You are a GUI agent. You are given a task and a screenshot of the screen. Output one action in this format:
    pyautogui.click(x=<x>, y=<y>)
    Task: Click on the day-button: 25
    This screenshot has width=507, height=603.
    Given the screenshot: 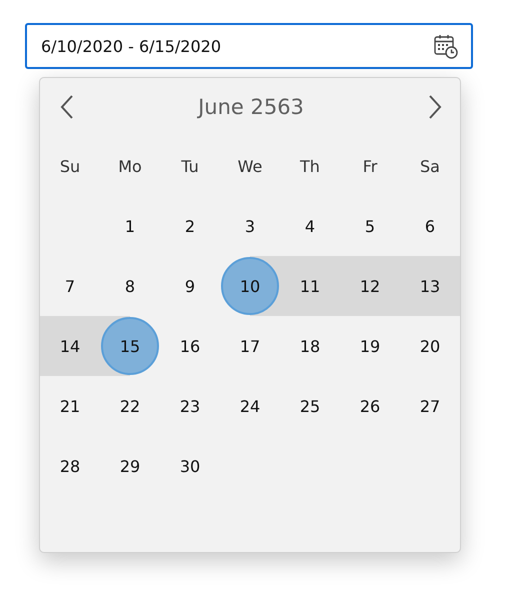 What is the action you would take?
    pyautogui.click(x=310, y=406)
    